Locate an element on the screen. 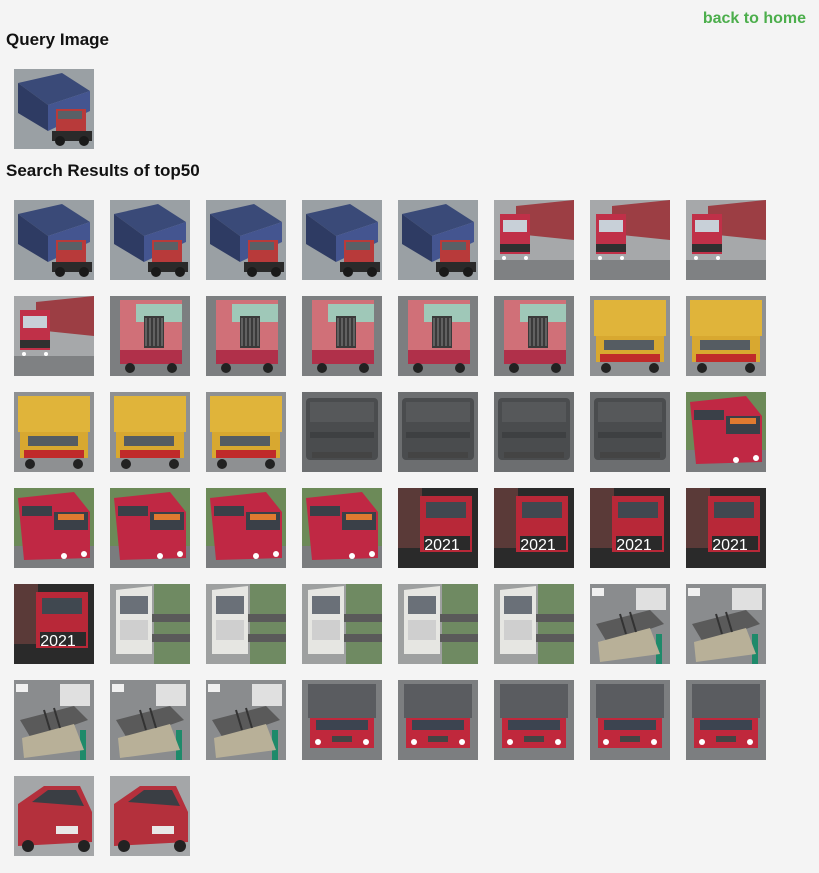 Image resolution: width=819 pixels, height=873 pixels. query-image is located at coordinates (54, 109).